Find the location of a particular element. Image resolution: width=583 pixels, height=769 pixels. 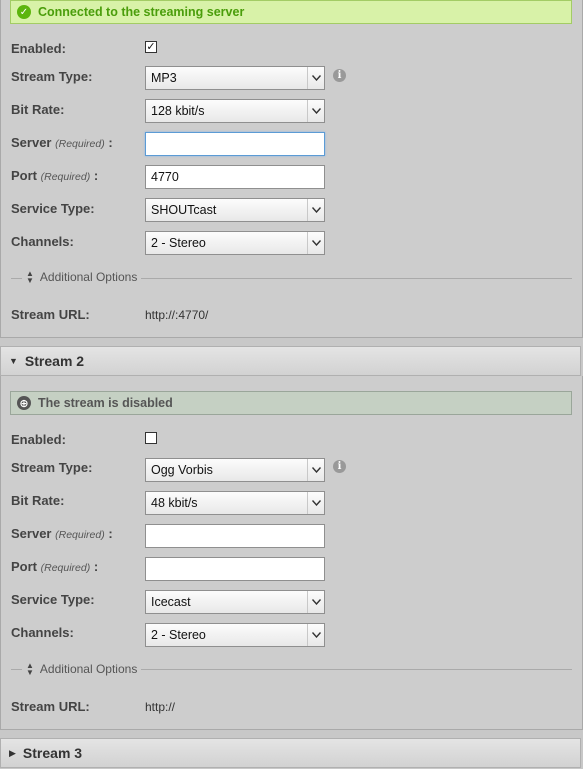

stream-url-value: http://:4770/ is located at coordinates (177, 315).